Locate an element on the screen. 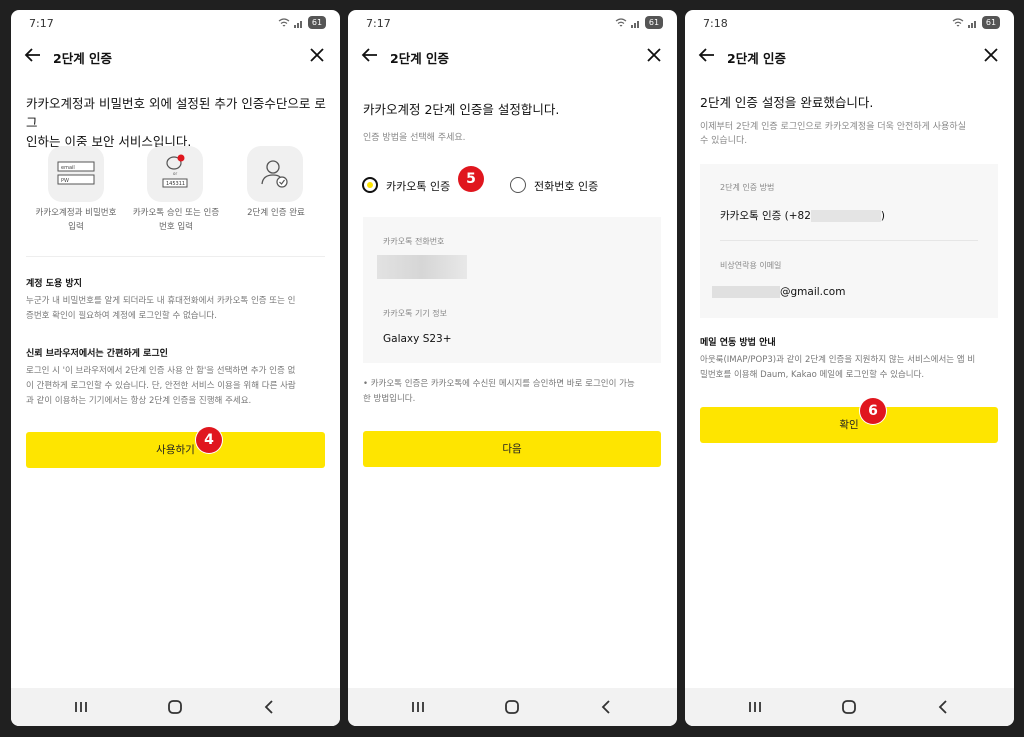  info-card: 카카오톡 전화번호 카카오톡 기기 정보 Galaxy S23+ is located at coordinates (512, 290).